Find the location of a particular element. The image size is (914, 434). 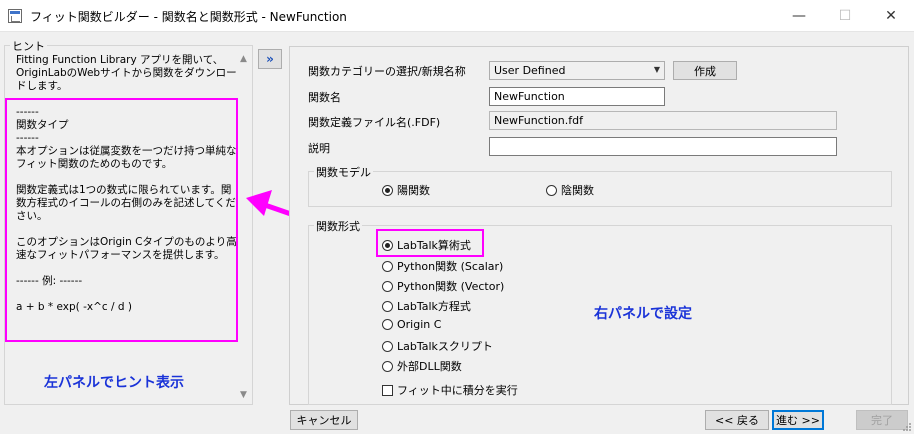

radio-label: 外部DLL関数 is located at coordinates (429, 366).